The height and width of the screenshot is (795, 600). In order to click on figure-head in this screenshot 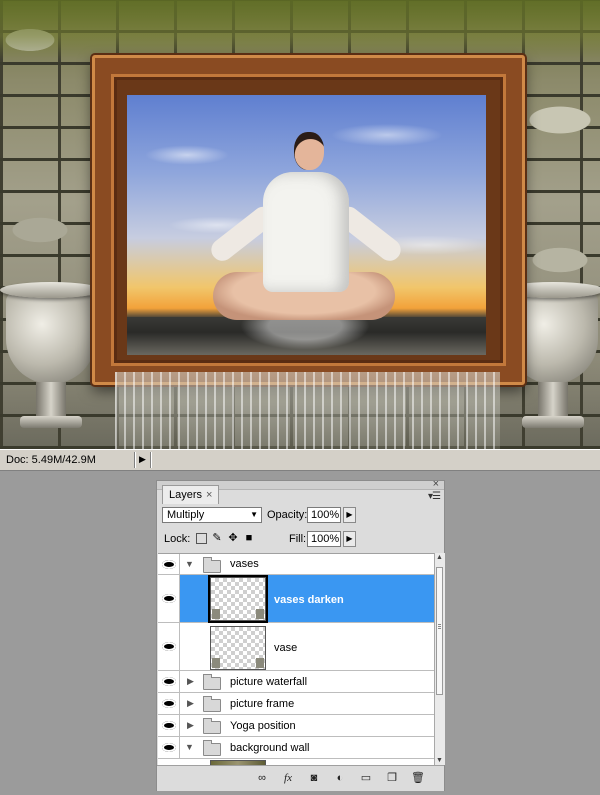, I will do `click(309, 151)`.